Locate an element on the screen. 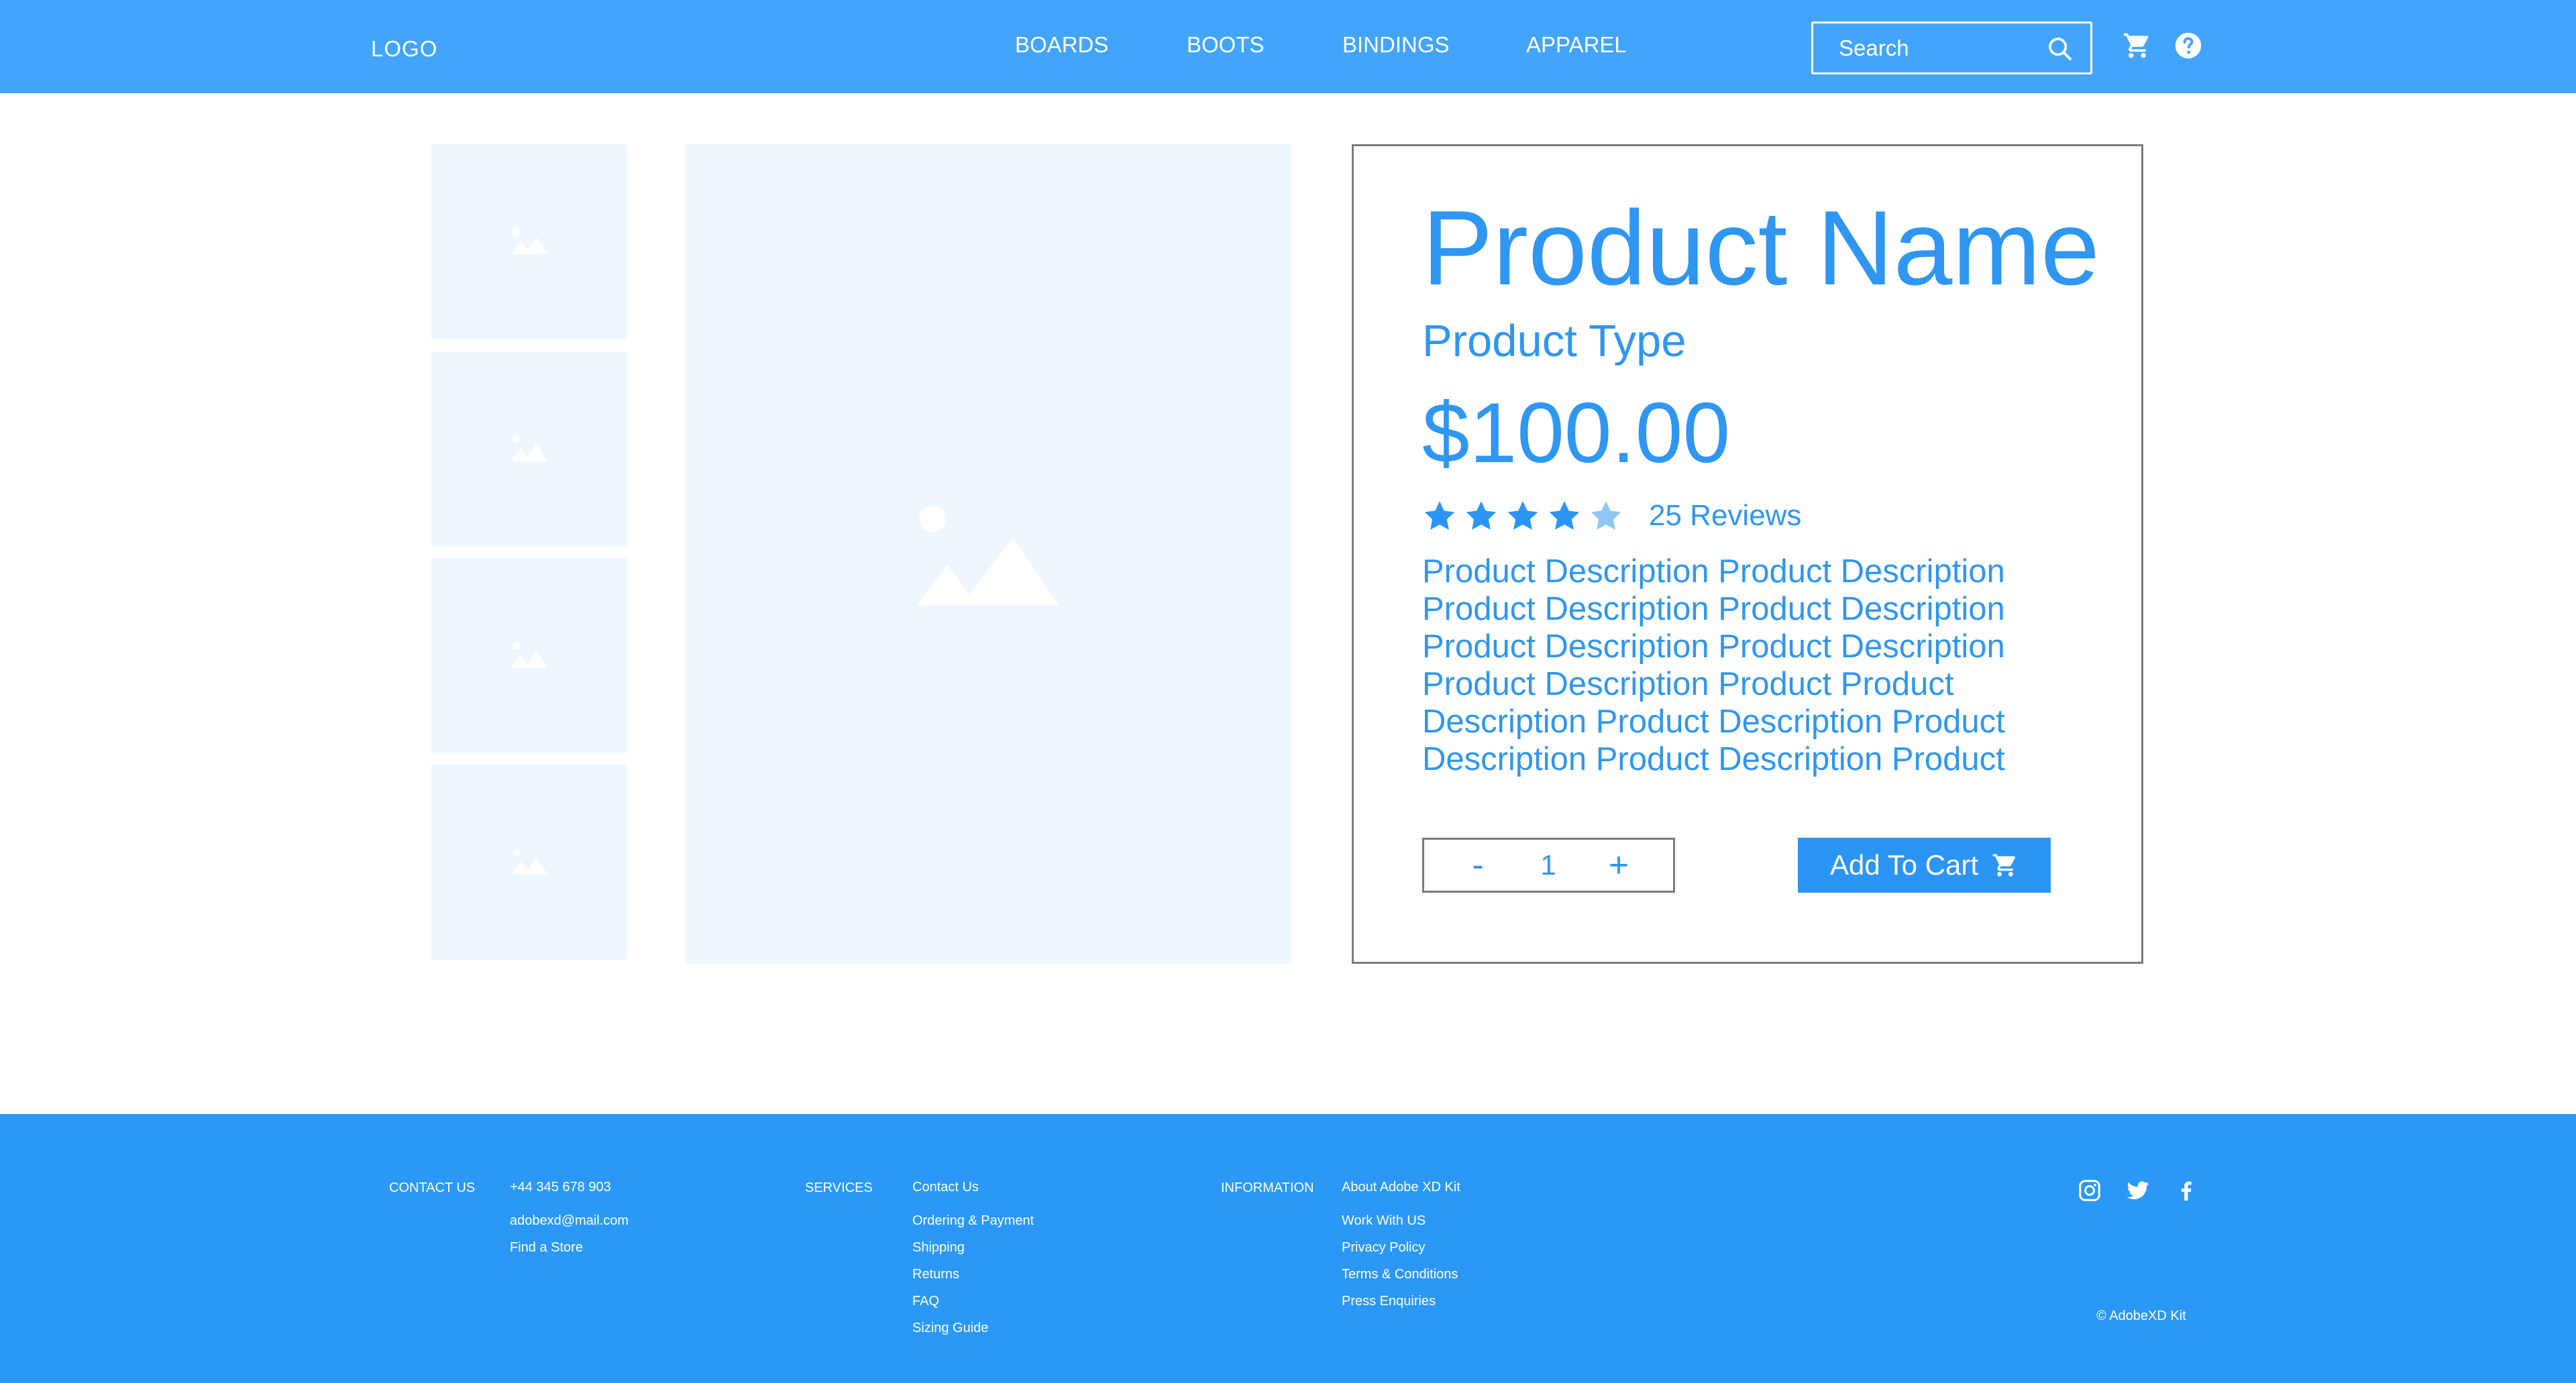 The width and height of the screenshot is (2576, 1383). footer-link: Press Enquiries is located at coordinates (1401, 1301).